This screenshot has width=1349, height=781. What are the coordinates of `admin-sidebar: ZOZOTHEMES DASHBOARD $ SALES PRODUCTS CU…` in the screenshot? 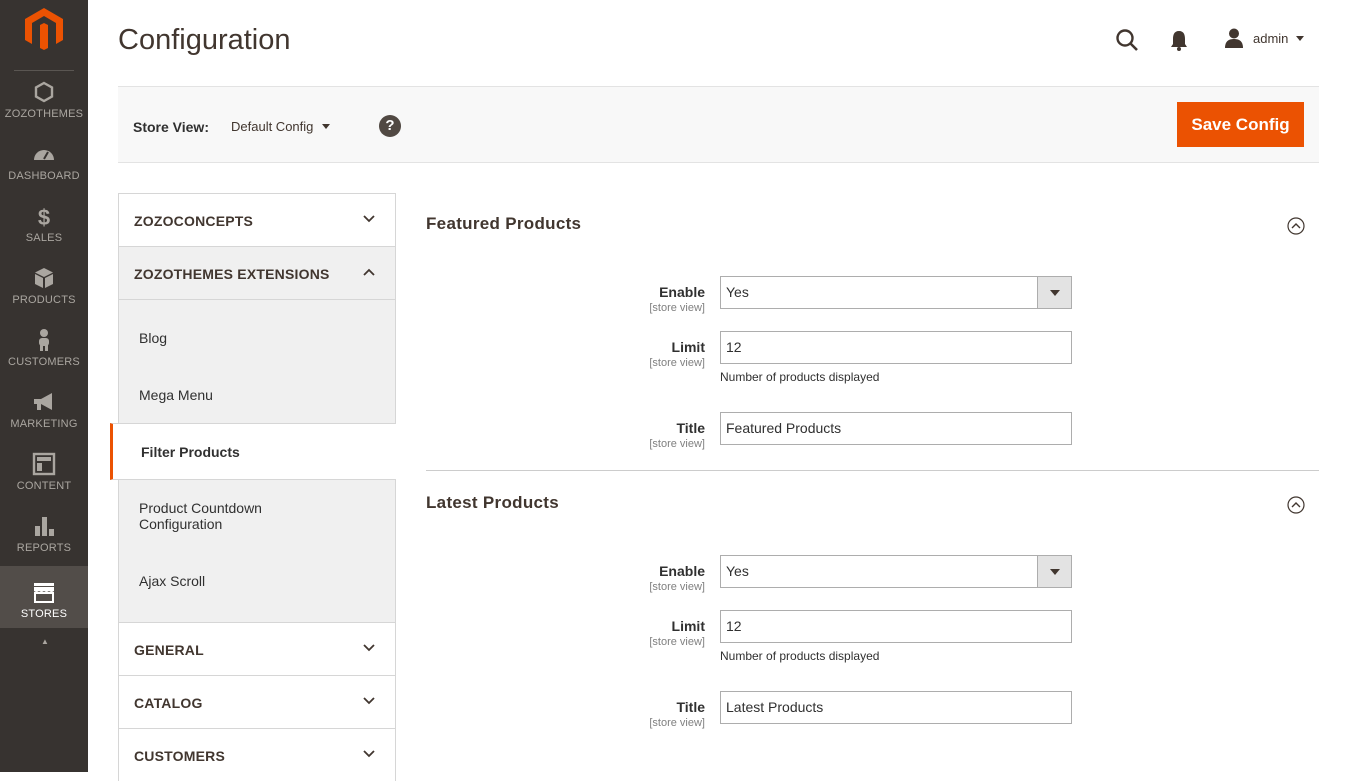 It's located at (44, 386).